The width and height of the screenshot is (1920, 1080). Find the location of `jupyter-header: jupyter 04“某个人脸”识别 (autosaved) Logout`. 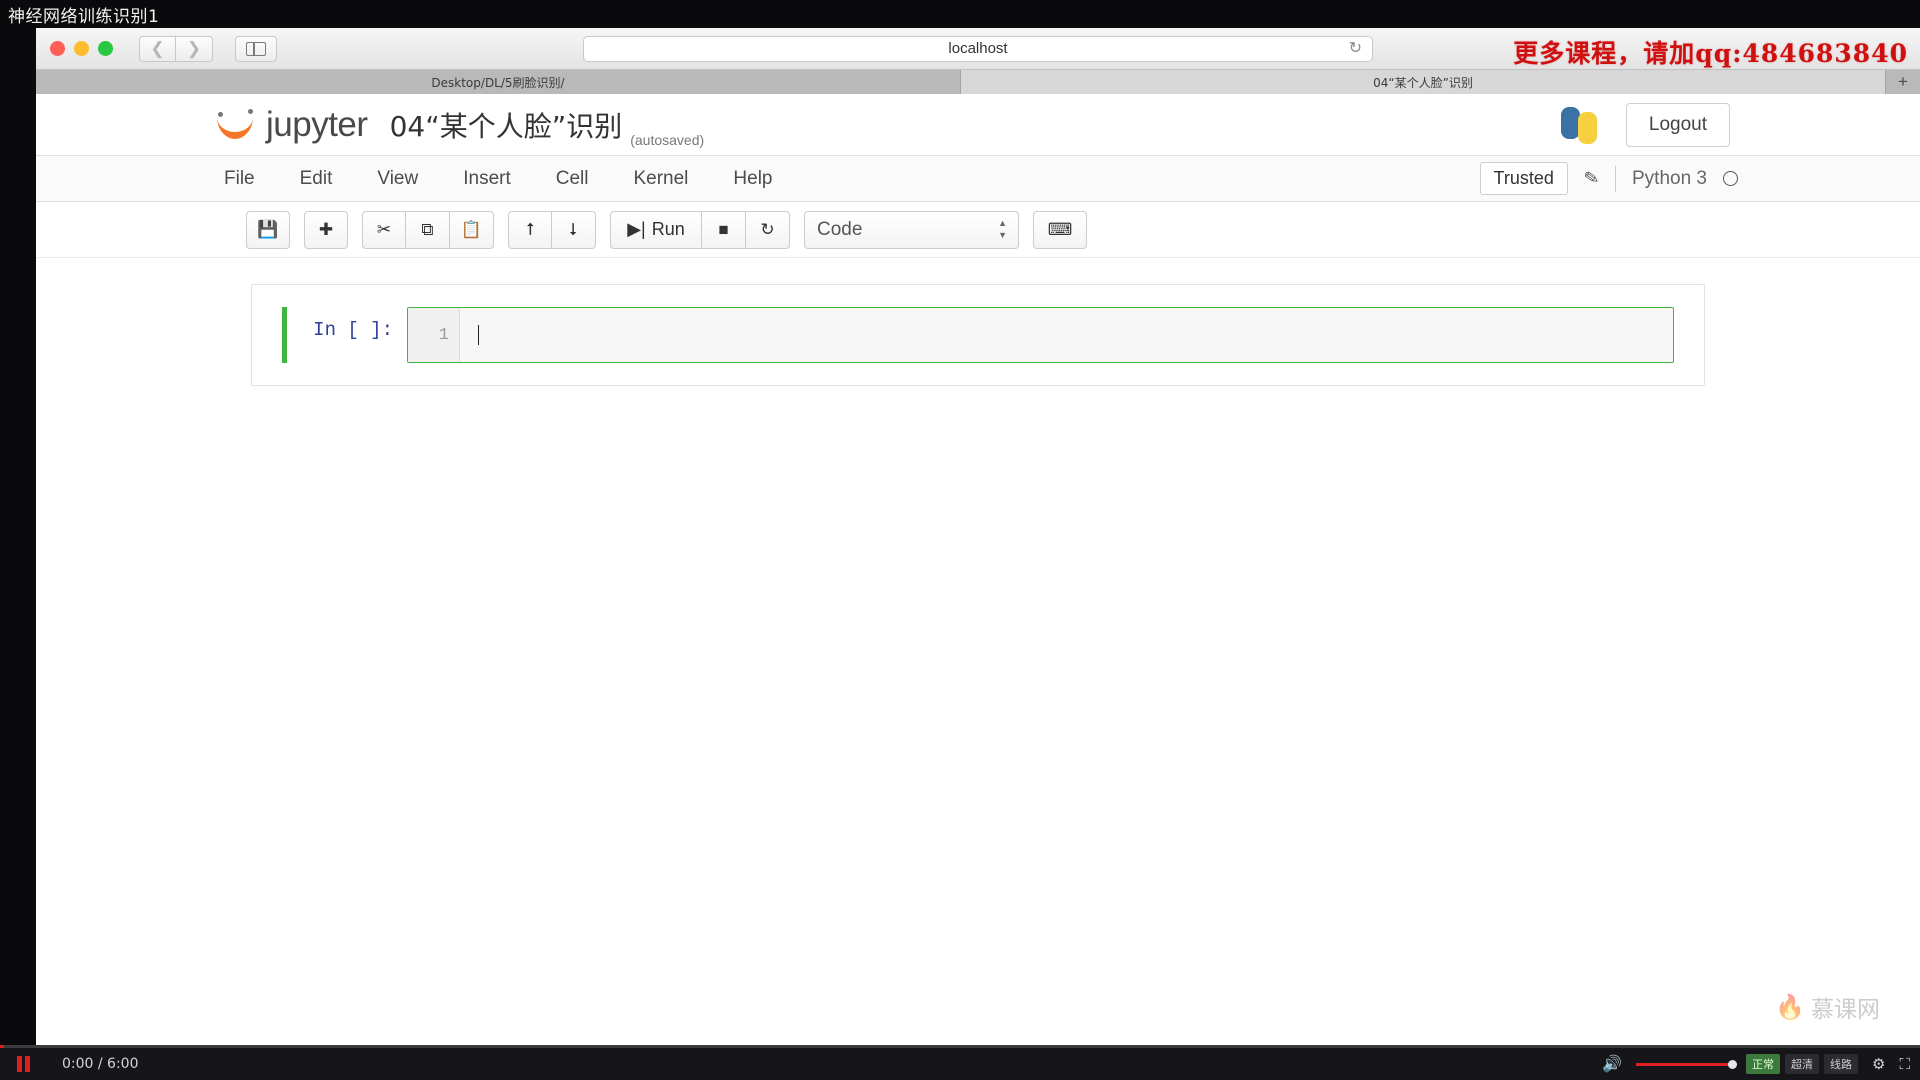

jupyter-header: jupyter 04“某个人脸”识别 (autosaved) Logout is located at coordinates (978, 125).